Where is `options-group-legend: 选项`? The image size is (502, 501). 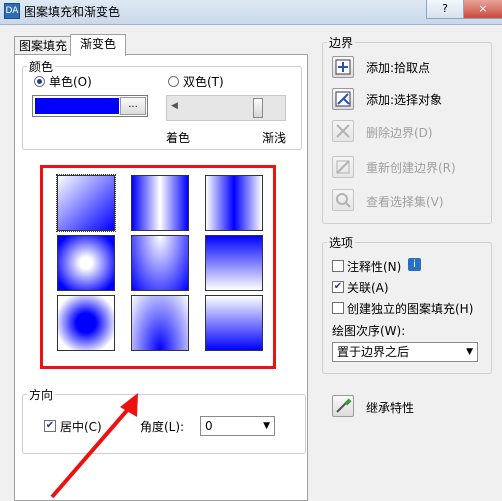 options-group-legend: 选项 is located at coordinates (341, 243).